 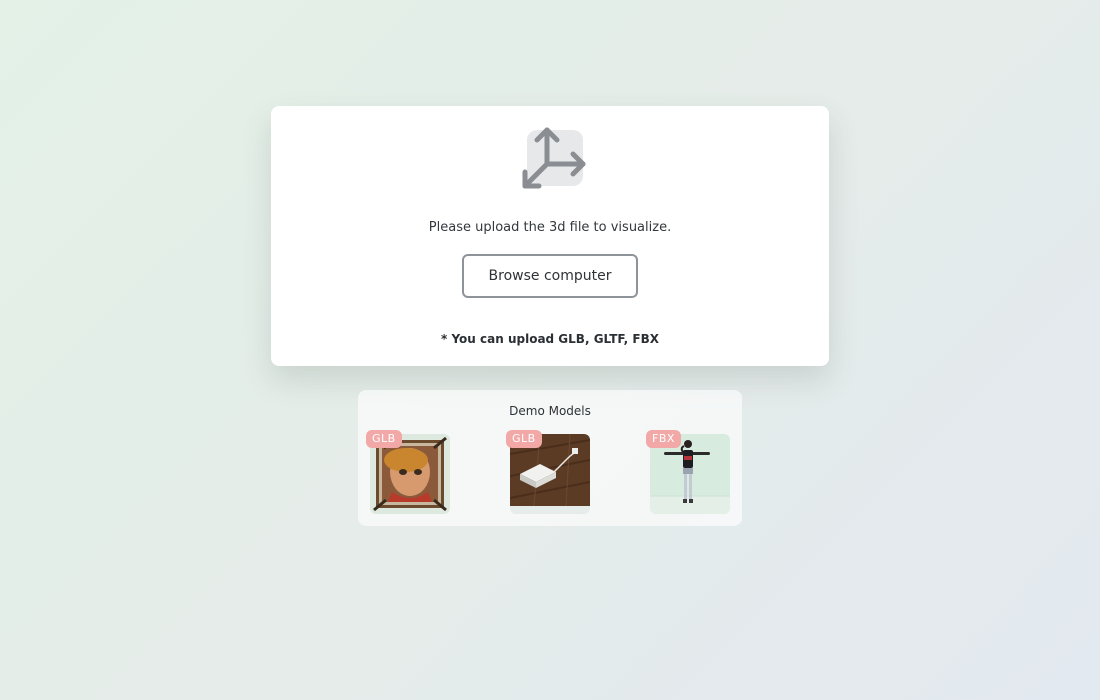 I want to click on browse-computer-button: Browse computer, so click(x=550, y=276).